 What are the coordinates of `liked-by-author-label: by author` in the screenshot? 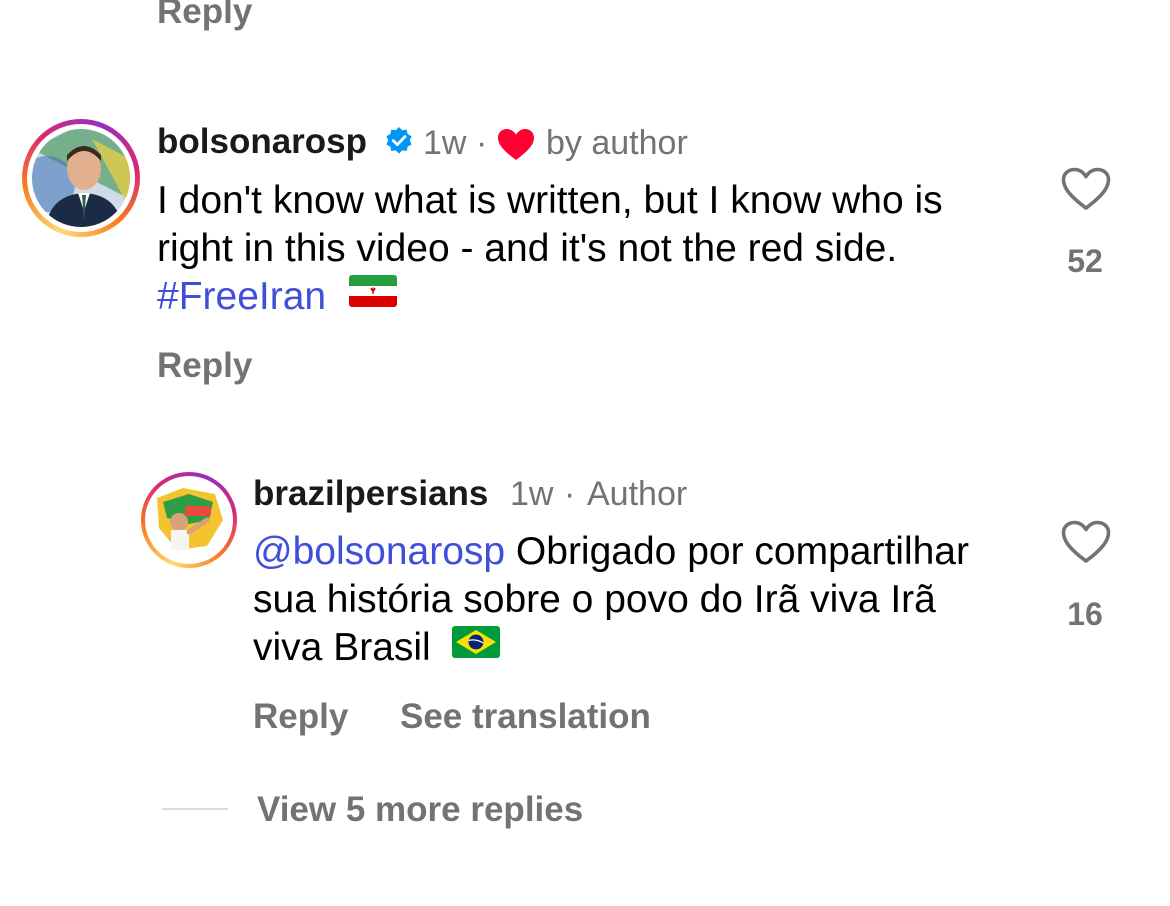 It's located at (617, 143).